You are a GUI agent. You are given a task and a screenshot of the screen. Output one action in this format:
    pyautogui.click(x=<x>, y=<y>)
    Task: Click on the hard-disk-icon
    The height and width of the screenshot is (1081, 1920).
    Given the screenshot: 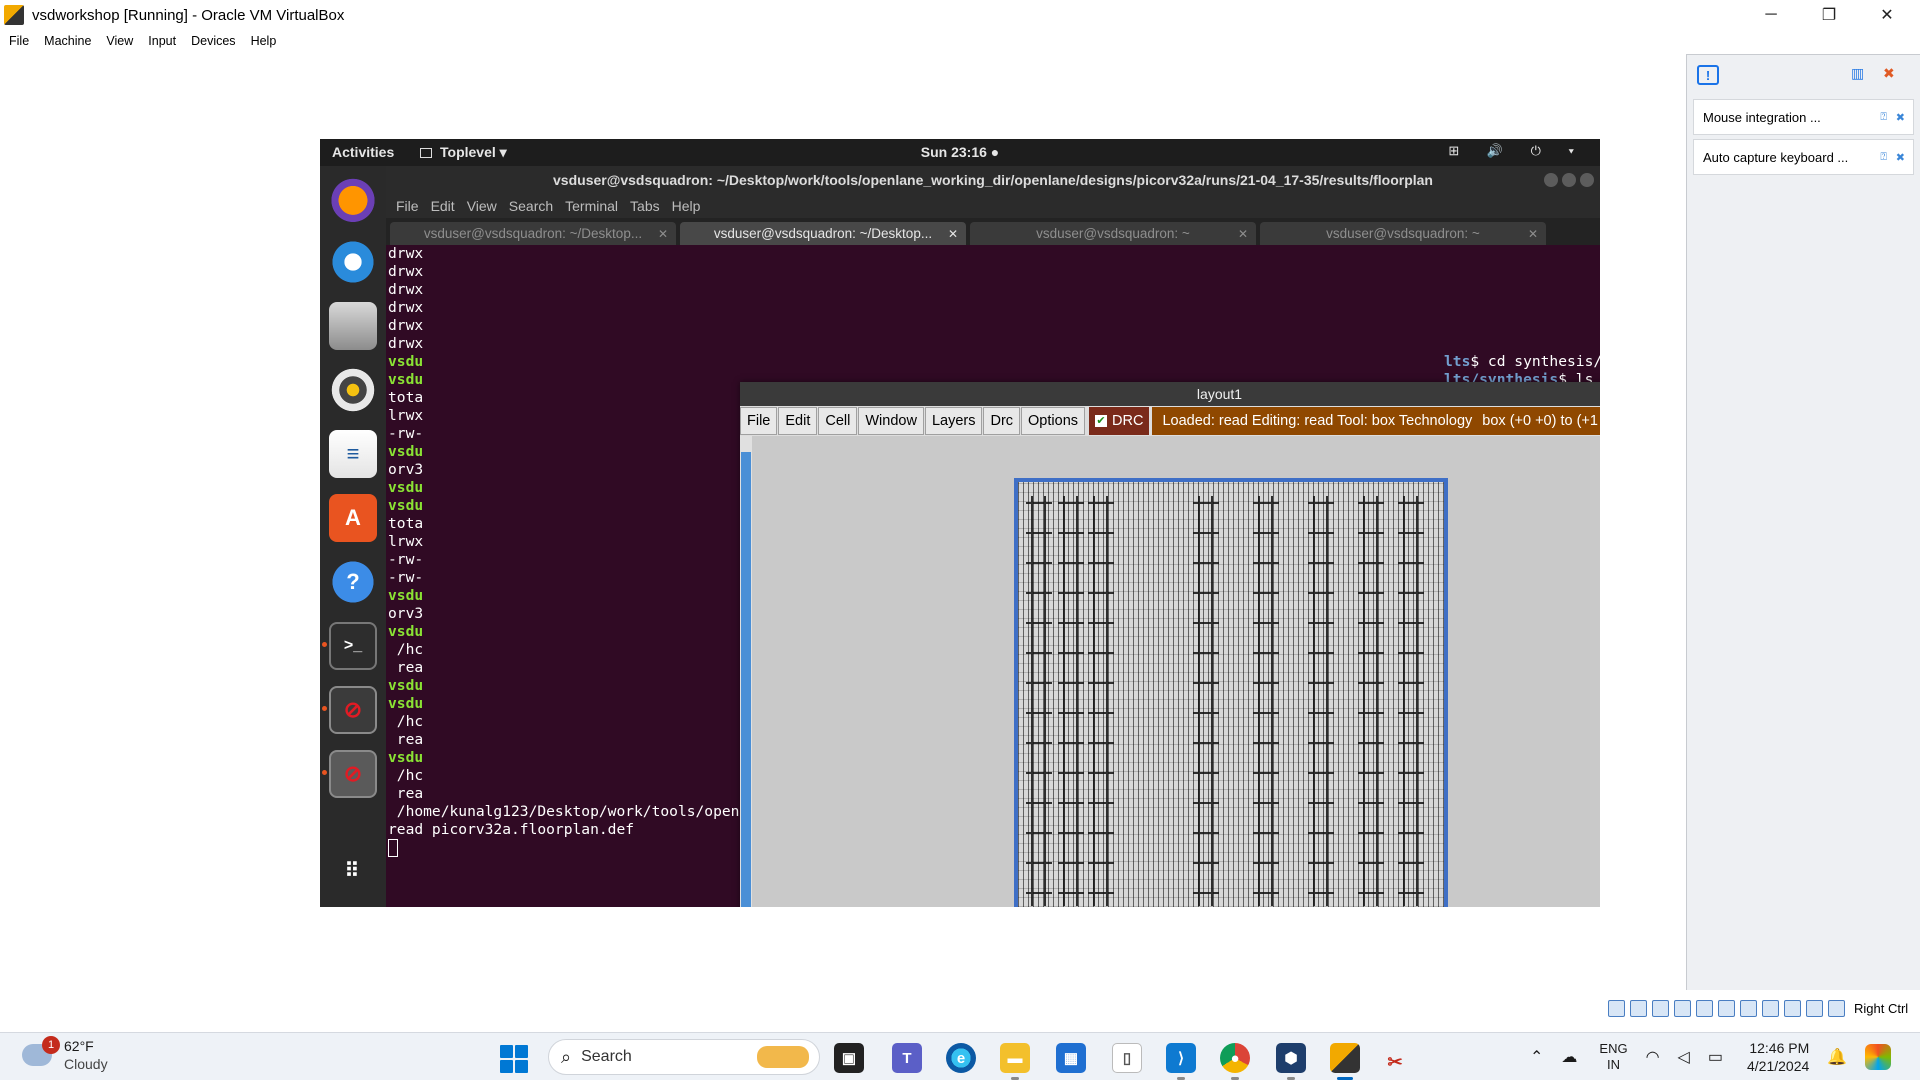 What is the action you would take?
    pyautogui.click(x=1616, y=1008)
    